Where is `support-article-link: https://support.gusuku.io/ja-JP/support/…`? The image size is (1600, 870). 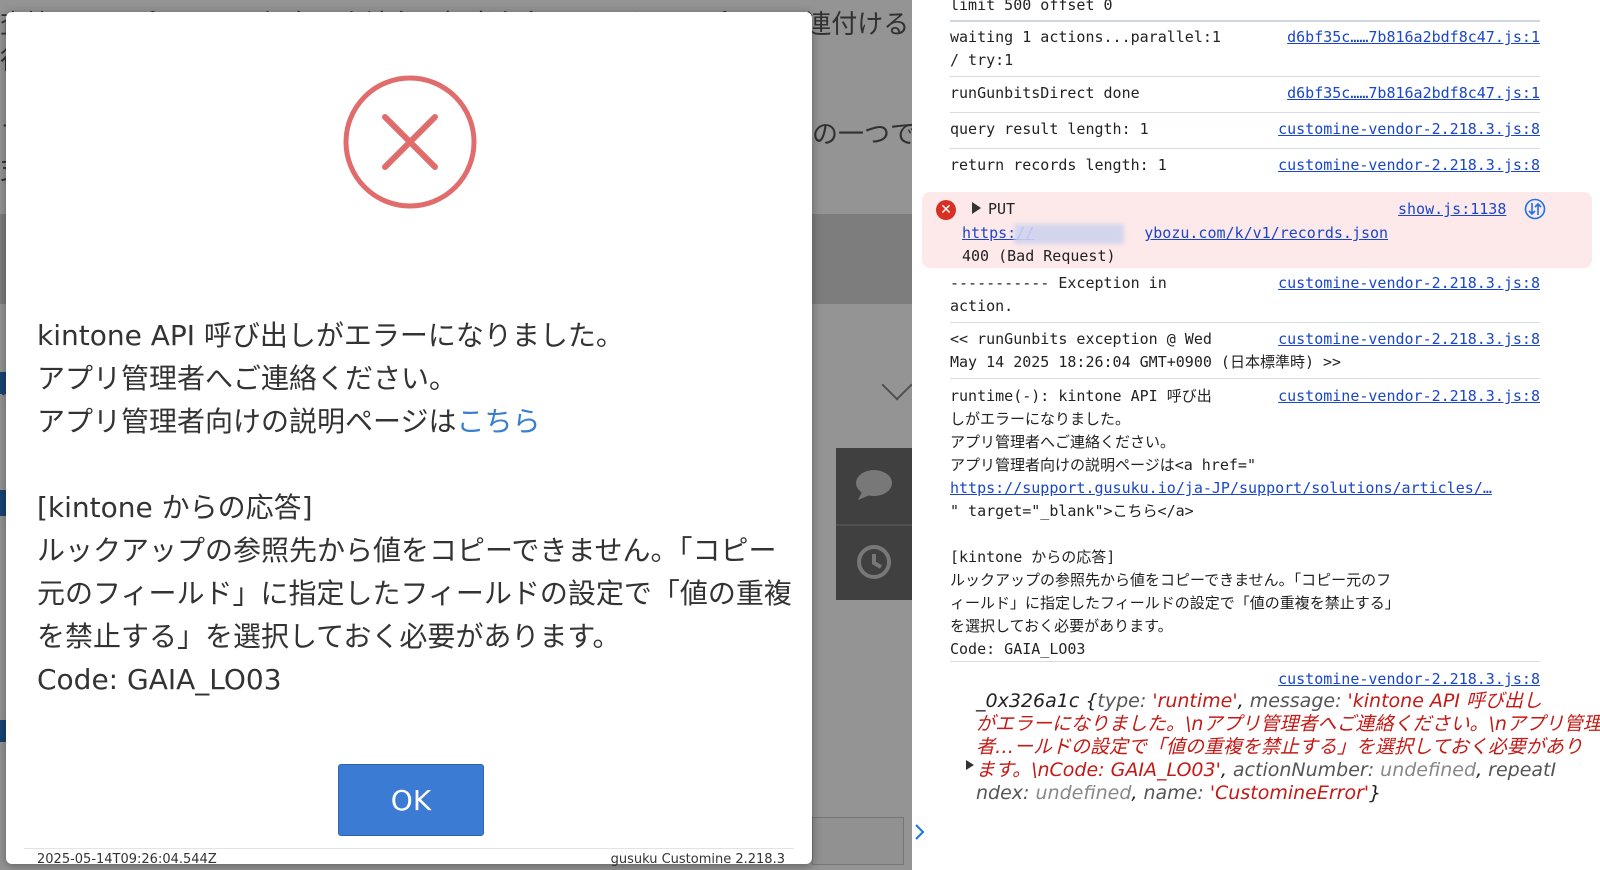
support-article-link: https://support.gusuku.io/ja-JP/support/… is located at coordinates (1221, 488).